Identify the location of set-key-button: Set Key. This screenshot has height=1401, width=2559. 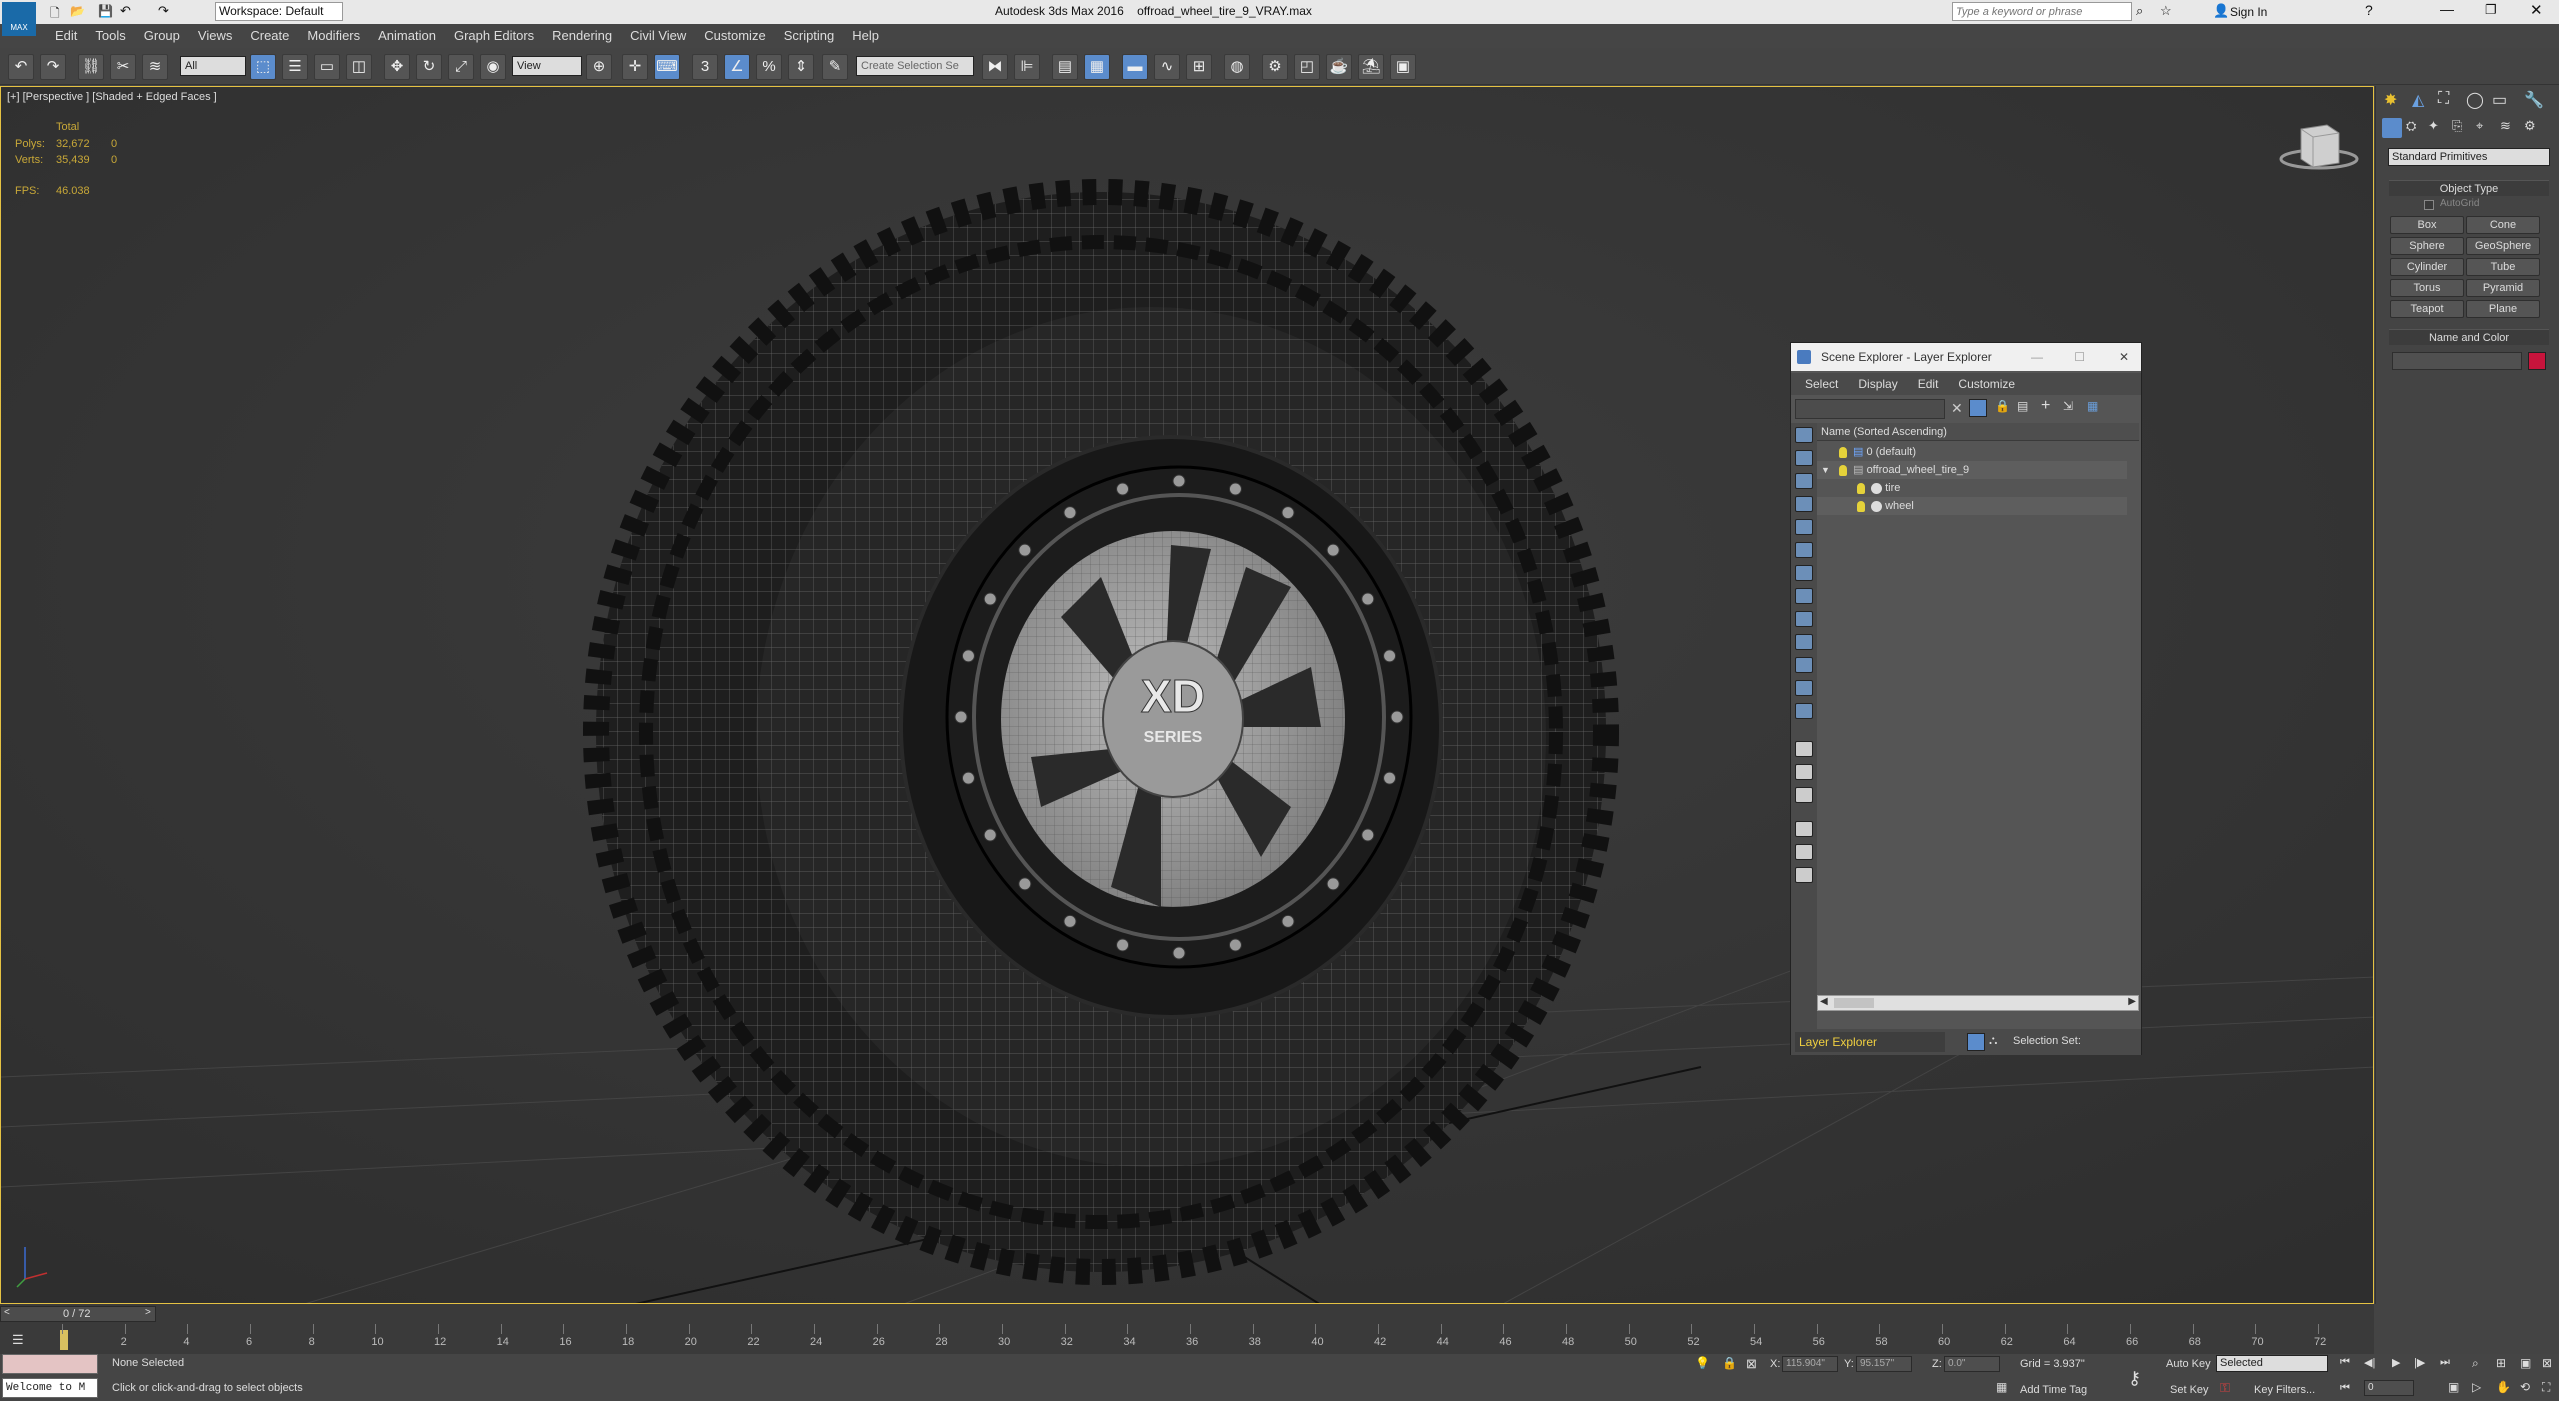
(2189, 1390).